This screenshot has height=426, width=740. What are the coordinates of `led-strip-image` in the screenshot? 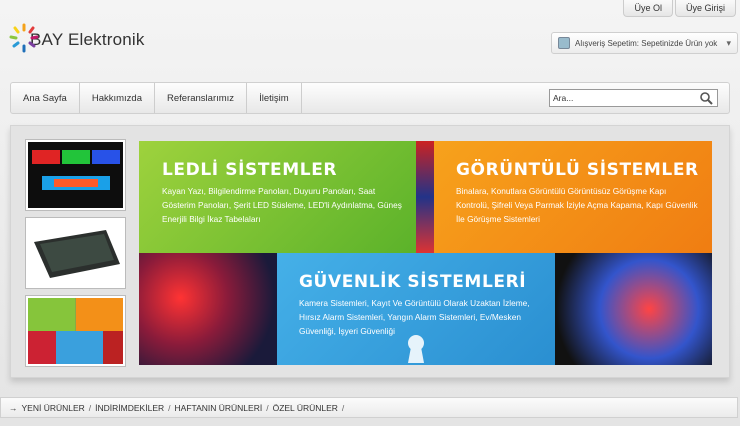 It's located at (425, 197).